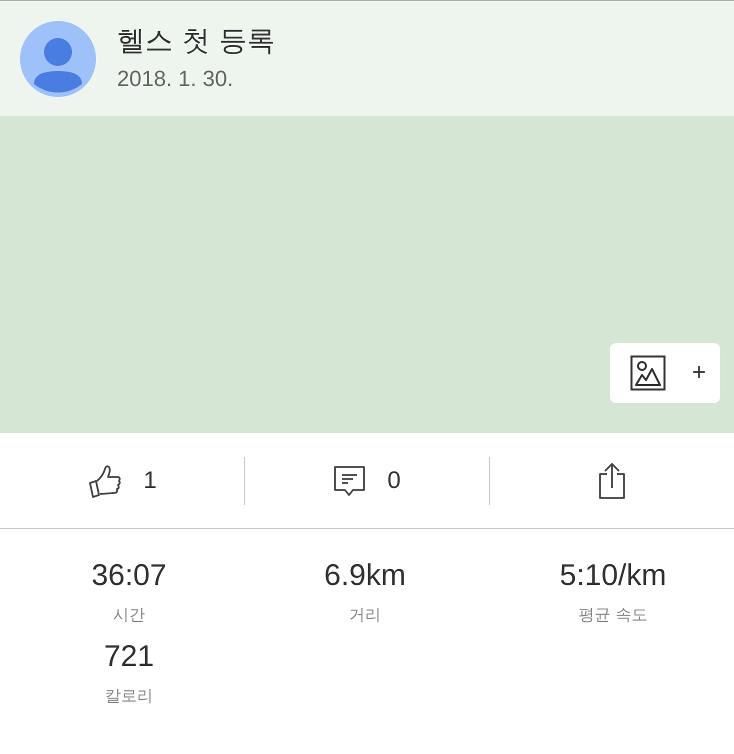  What do you see at coordinates (613, 615) in the screenshot?
I see `stat-label: 평균 속도` at bounding box center [613, 615].